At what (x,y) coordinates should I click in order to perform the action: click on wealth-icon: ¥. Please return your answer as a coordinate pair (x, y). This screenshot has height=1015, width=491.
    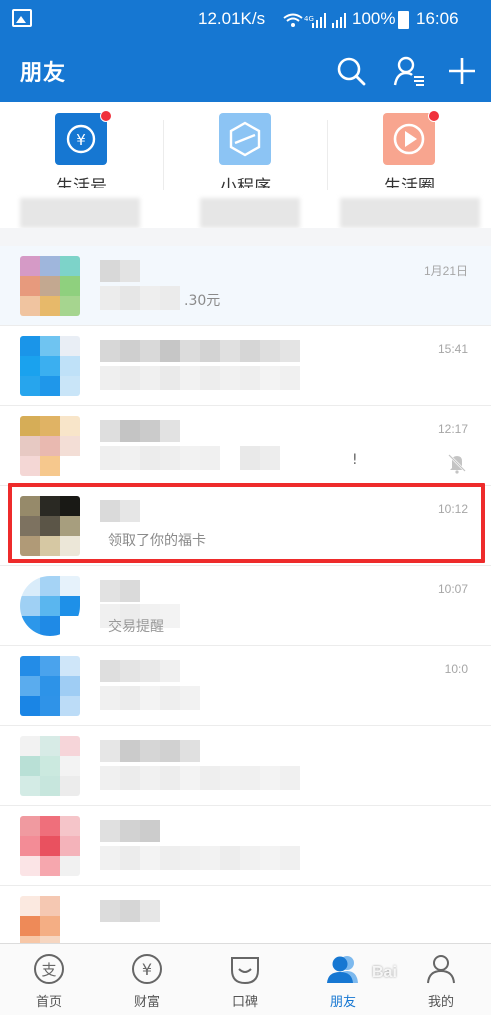
    Looking at the image, I should click on (147, 969).